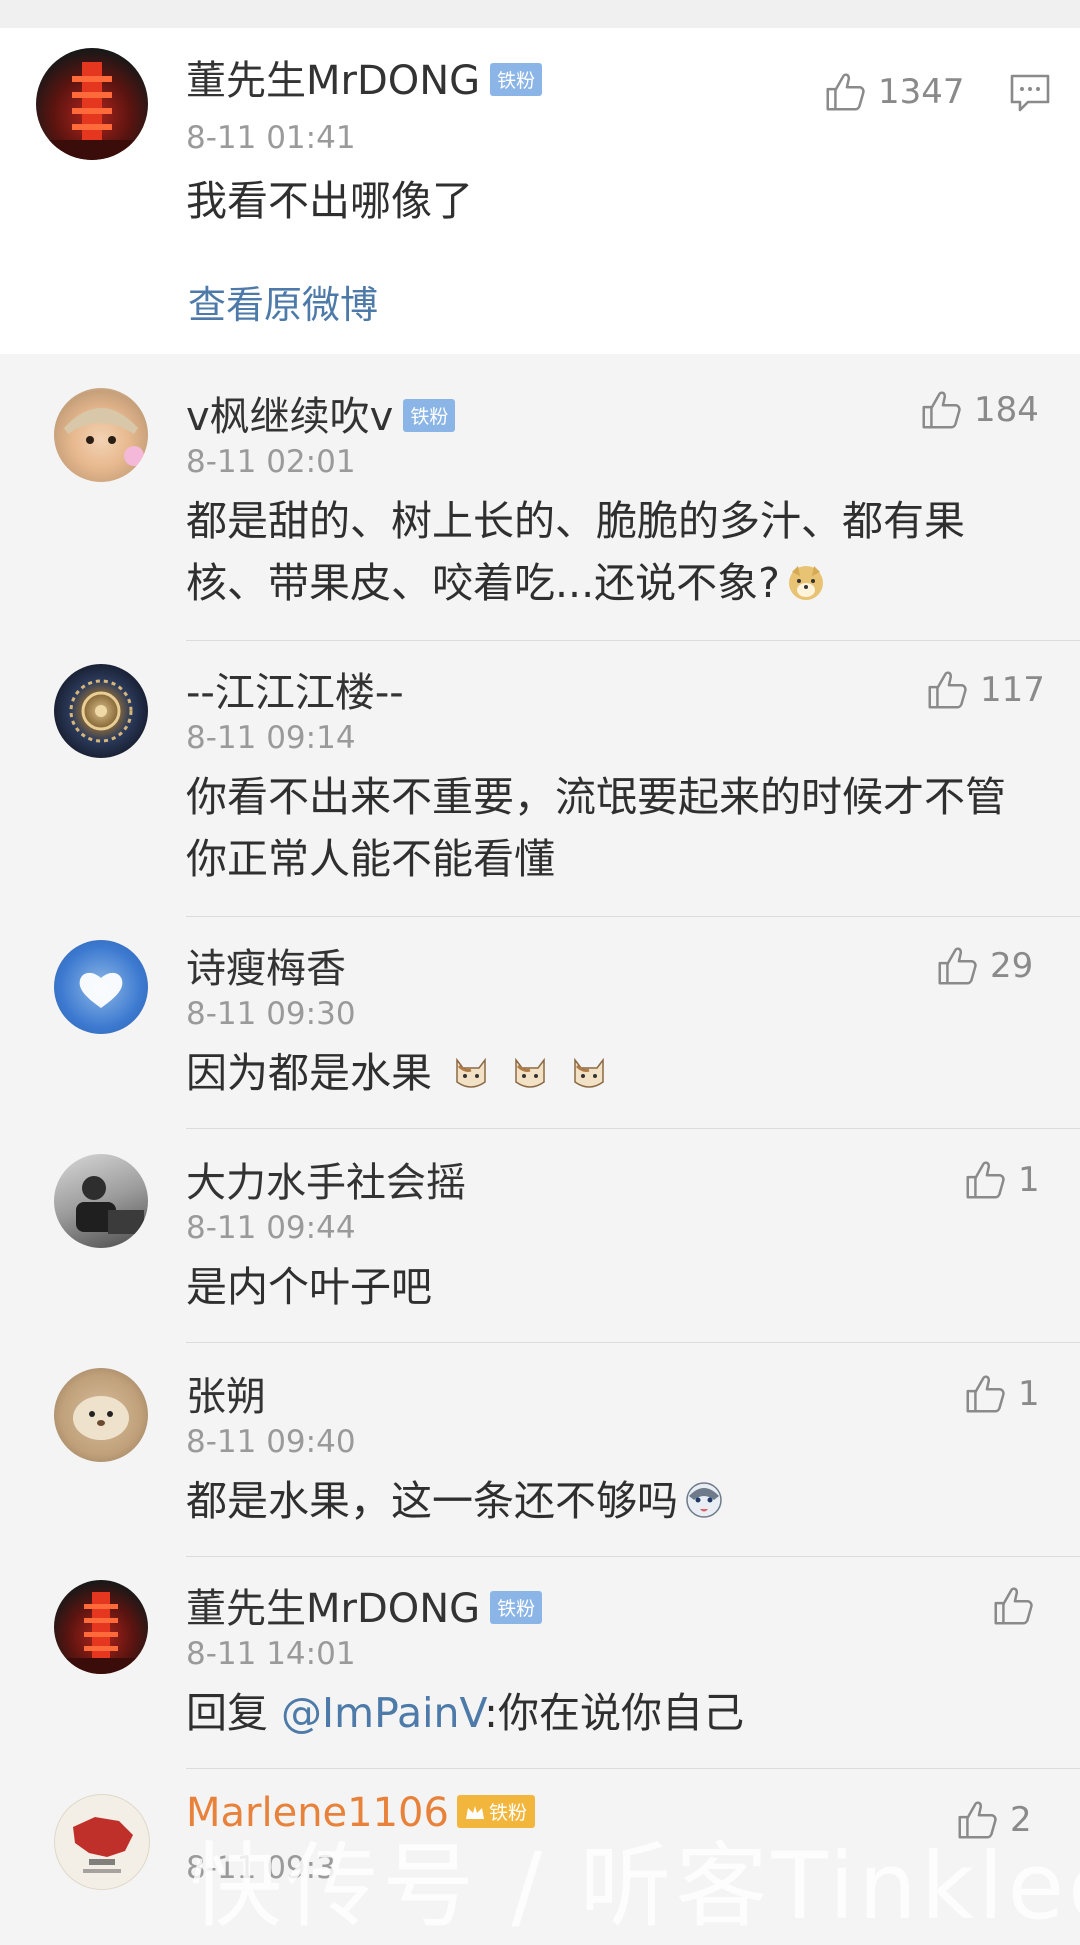 Image resolution: width=1080 pixels, height=1945 pixels. Describe the element at coordinates (540, 14) in the screenshot. I see `top-strip` at that location.